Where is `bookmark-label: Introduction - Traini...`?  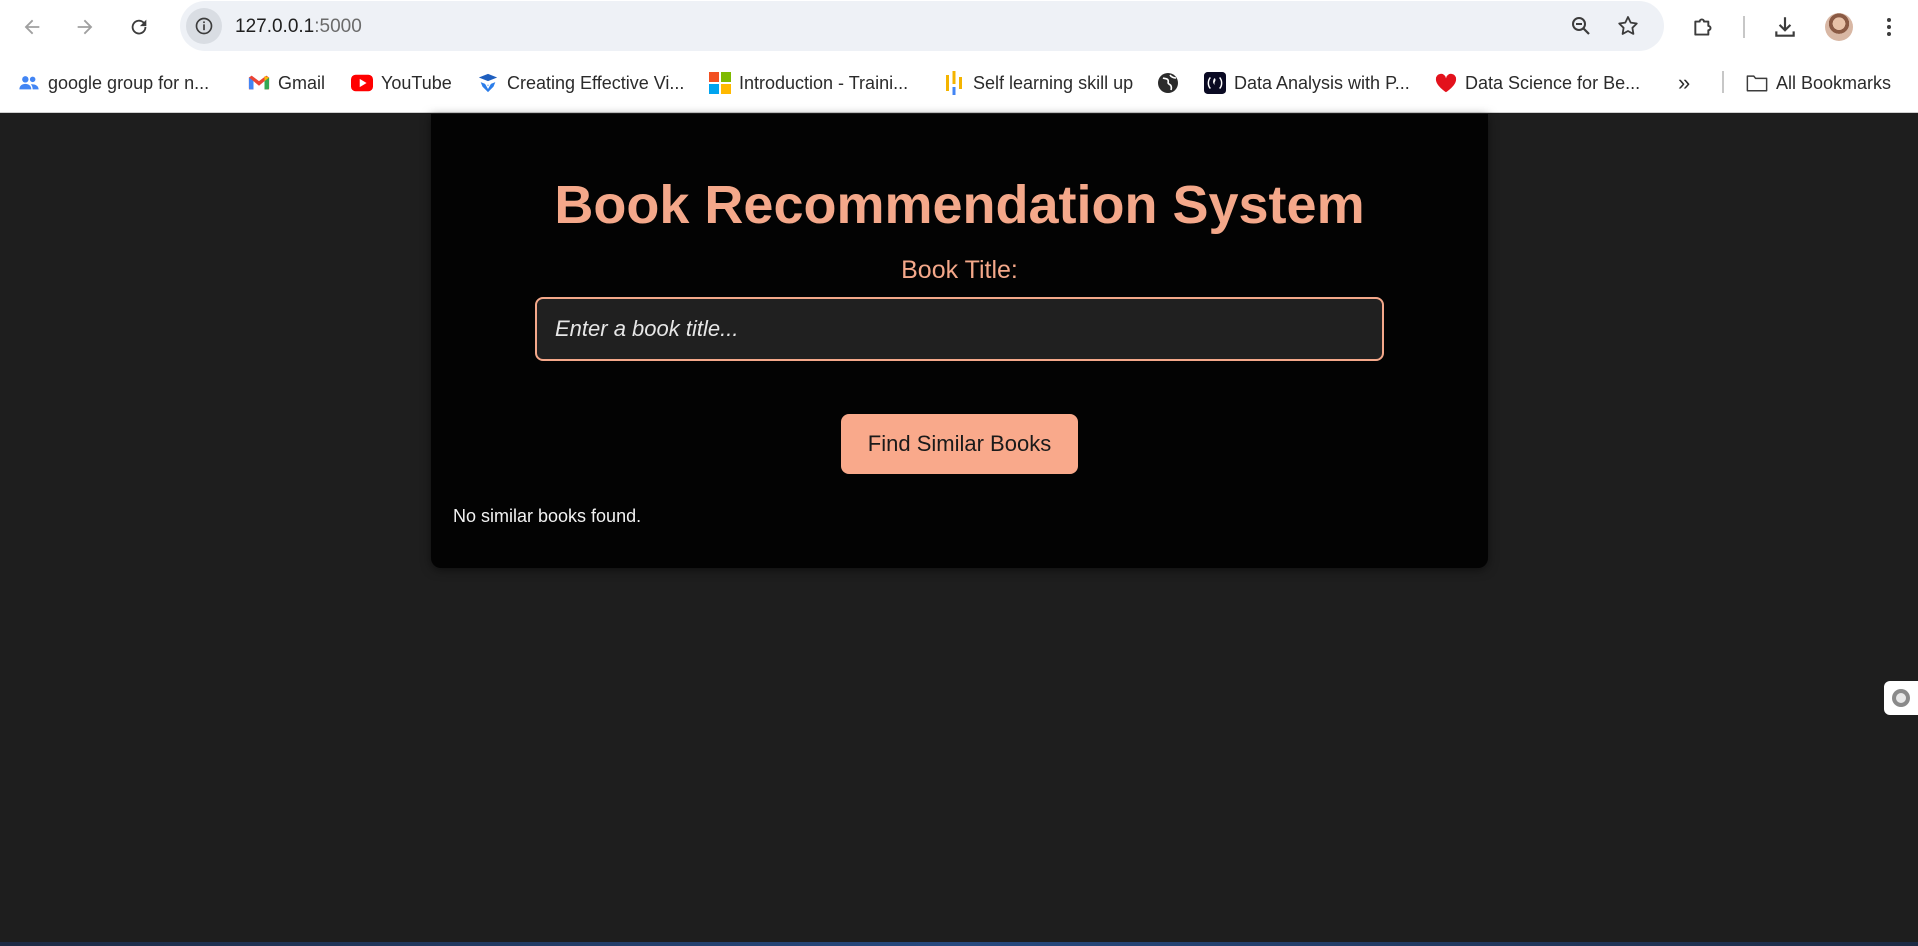
bookmark-label: Introduction - Traini... is located at coordinates (824, 82).